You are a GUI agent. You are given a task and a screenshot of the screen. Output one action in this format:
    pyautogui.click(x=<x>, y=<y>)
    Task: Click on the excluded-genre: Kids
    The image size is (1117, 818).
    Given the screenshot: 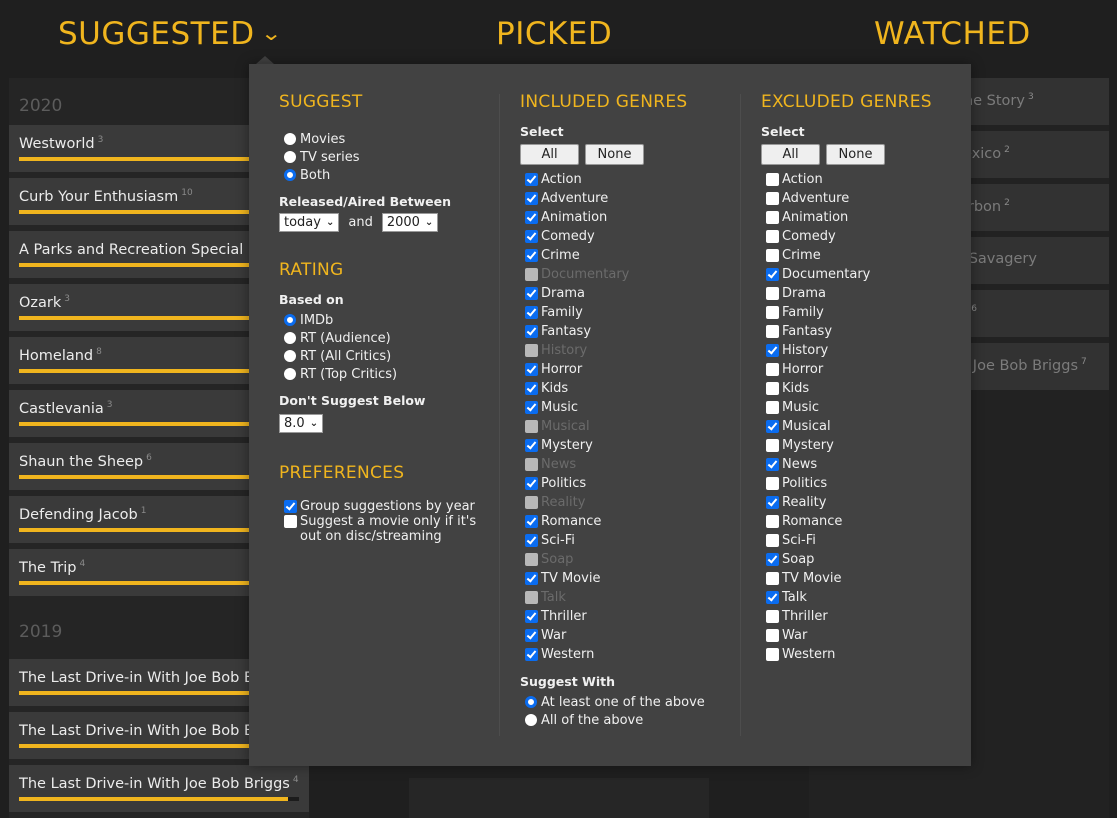 What is the action you would take?
    pyautogui.click(x=861, y=388)
    